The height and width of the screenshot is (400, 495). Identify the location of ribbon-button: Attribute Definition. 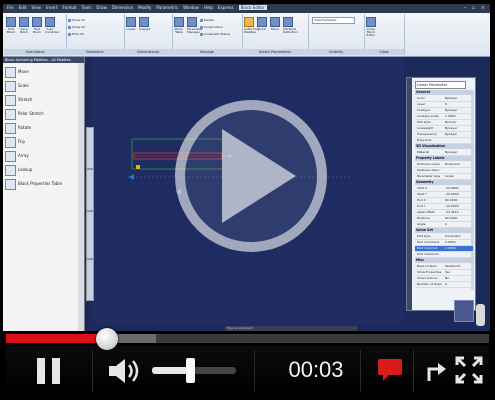
(290, 25).